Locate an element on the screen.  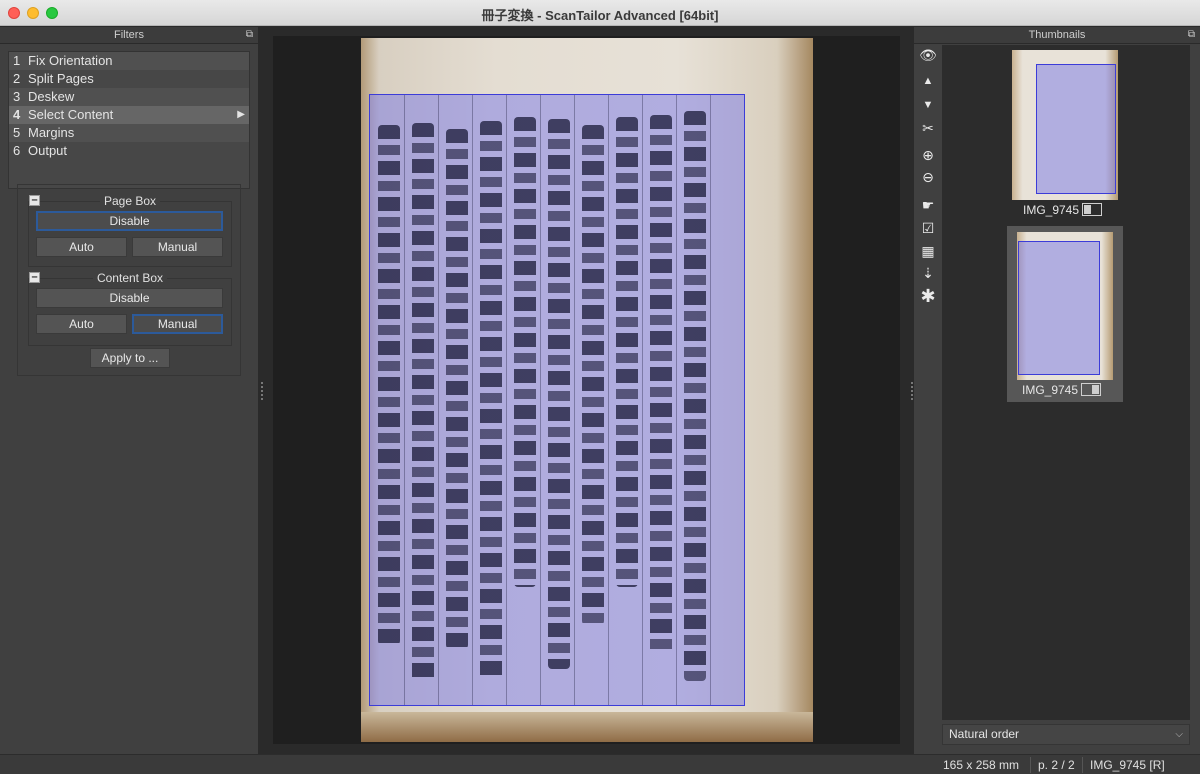
filter-label: Margins is located at coordinates (51, 132).